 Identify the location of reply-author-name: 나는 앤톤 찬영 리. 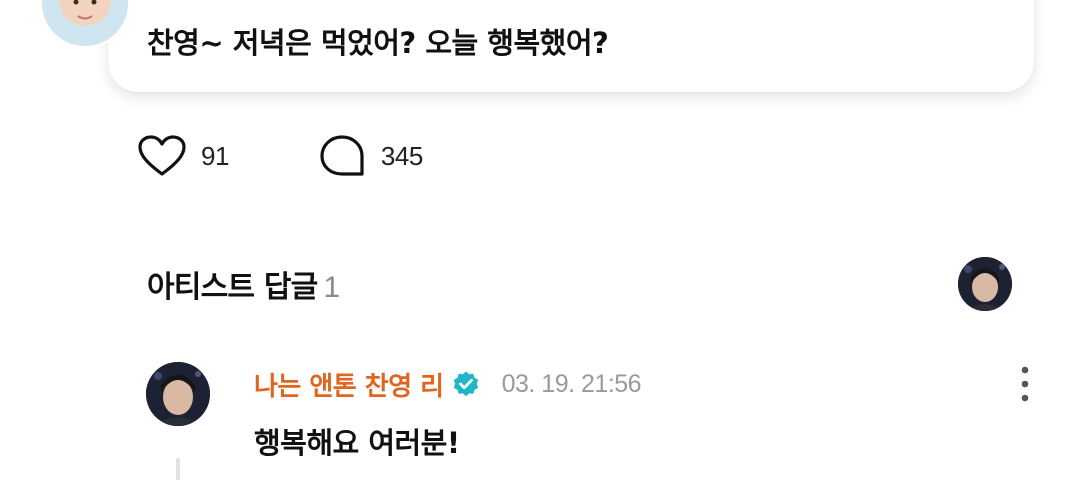
(349, 384).